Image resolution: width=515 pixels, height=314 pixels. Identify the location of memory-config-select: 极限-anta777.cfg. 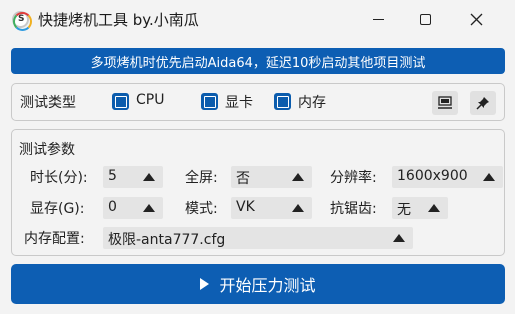
(258, 238).